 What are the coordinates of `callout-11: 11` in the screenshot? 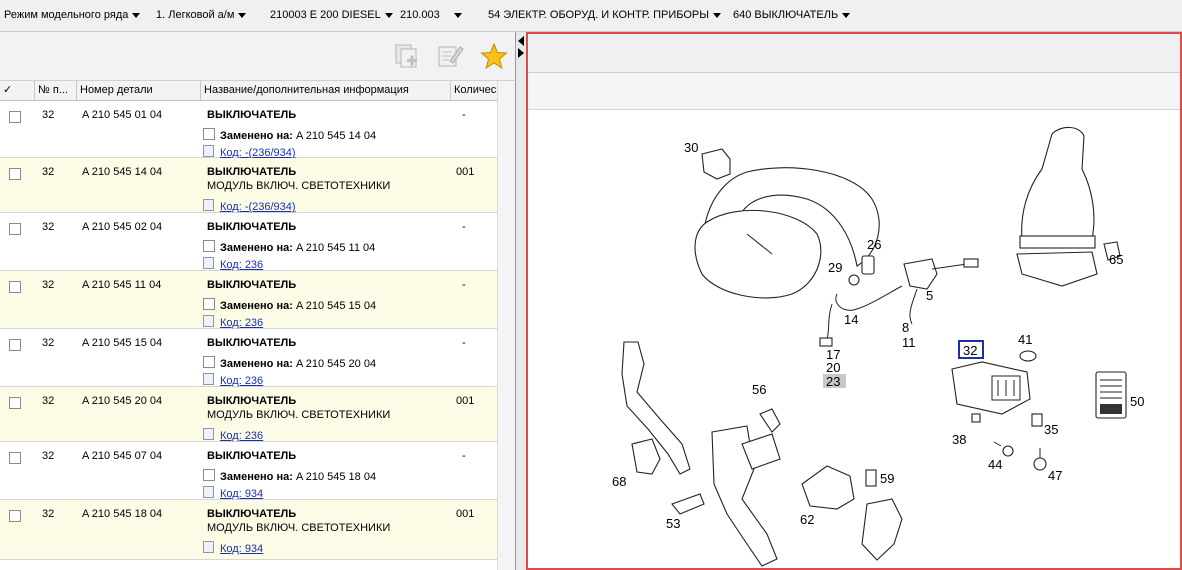 It's located at (909, 342).